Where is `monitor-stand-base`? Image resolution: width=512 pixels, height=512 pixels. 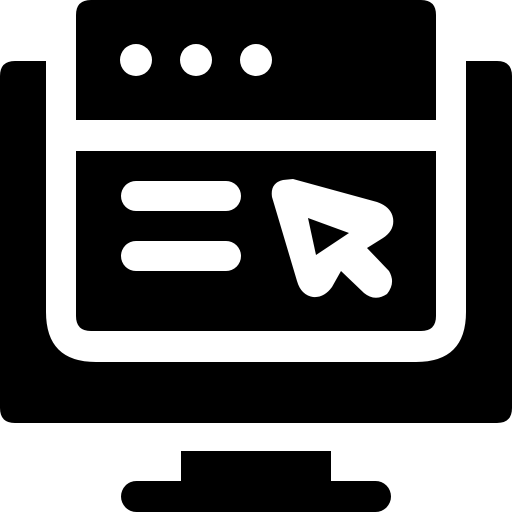
monitor-stand-base is located at coordinates (256, 496).